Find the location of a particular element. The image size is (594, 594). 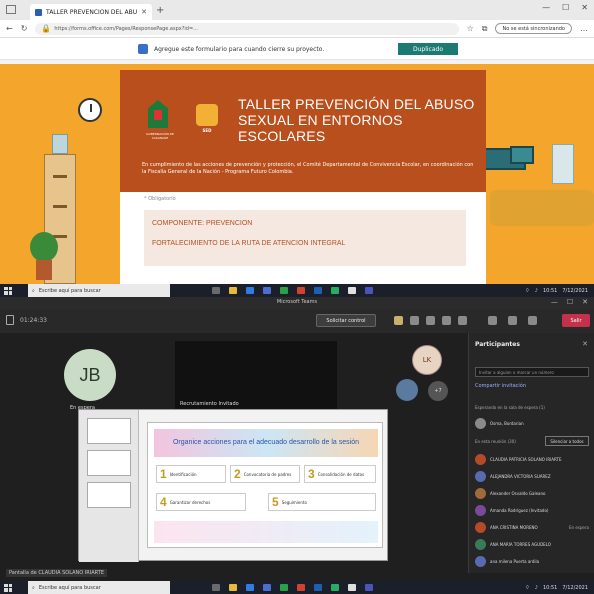

info-bar-button: Duplicado is located at coordinates (428, 49).